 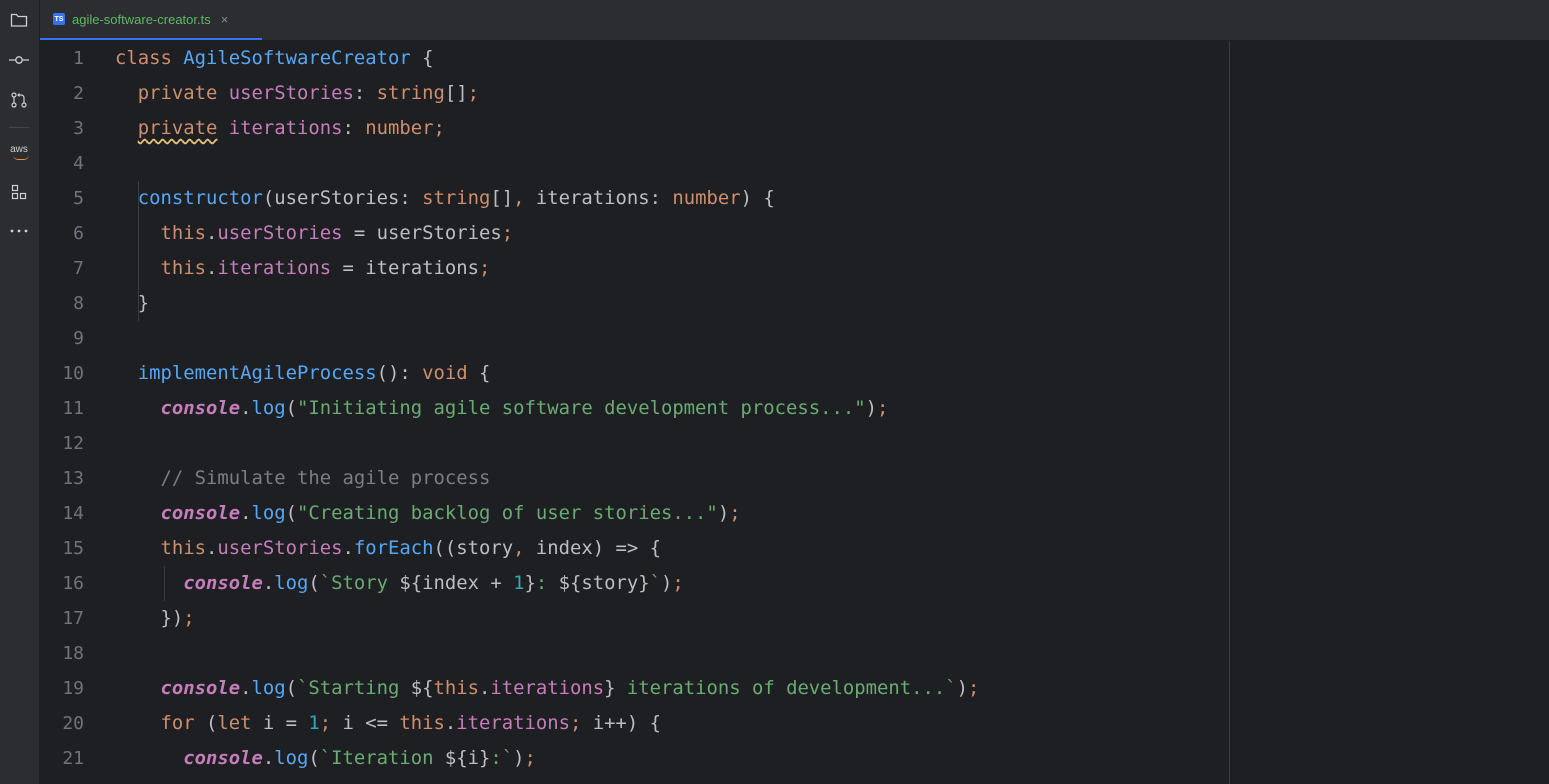 I want to click on code-line: });, so click(x=154, y=618).